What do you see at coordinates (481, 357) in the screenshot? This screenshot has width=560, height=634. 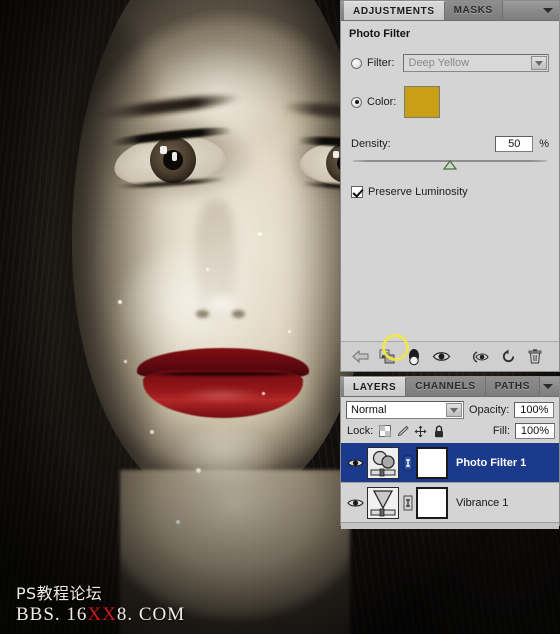 I see `preview-previous-state-icon` at bounding box center [481, 357].